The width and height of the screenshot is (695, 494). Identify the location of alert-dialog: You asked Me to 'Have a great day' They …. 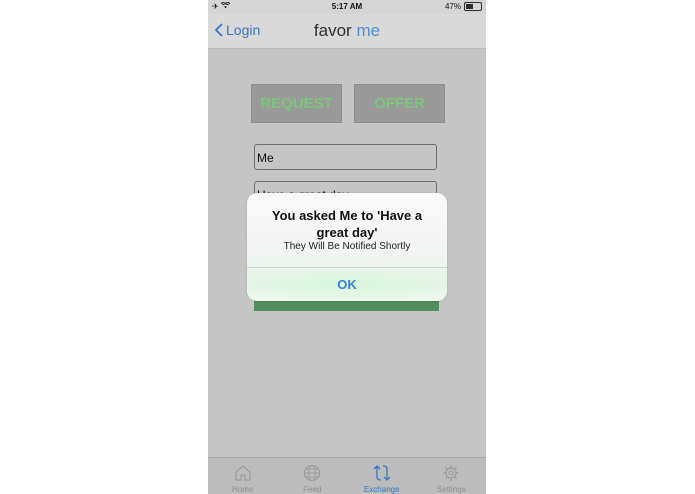
(347, 247).